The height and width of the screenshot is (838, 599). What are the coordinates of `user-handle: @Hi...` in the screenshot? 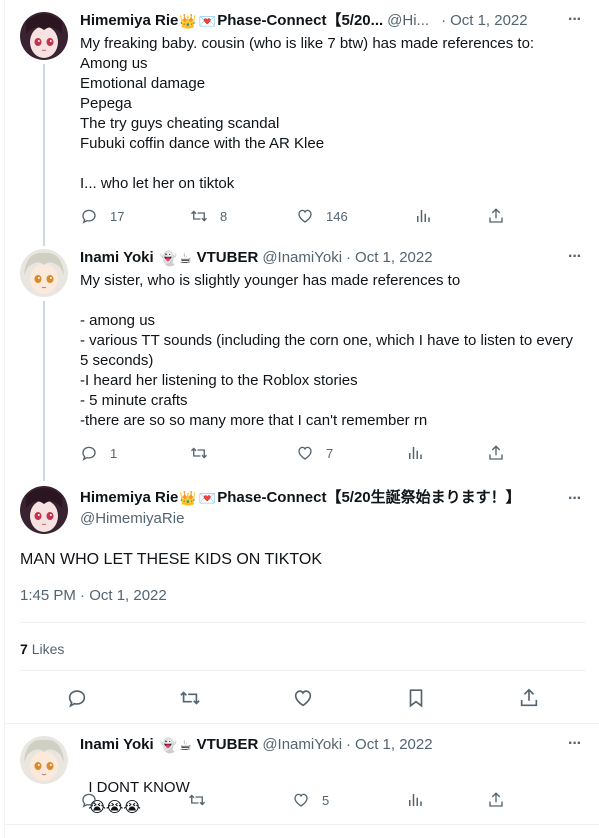 It's located at (408, 21).